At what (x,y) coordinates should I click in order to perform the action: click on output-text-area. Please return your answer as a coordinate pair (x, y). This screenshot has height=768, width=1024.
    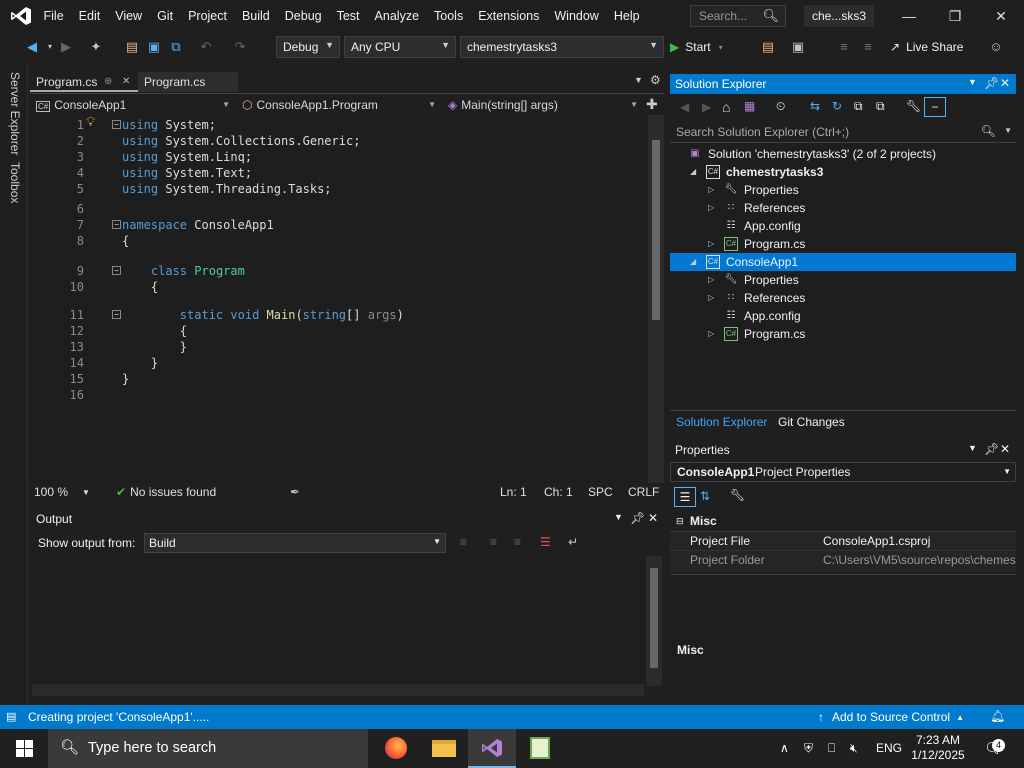
    Looking at the image, I should click on (338, 620).